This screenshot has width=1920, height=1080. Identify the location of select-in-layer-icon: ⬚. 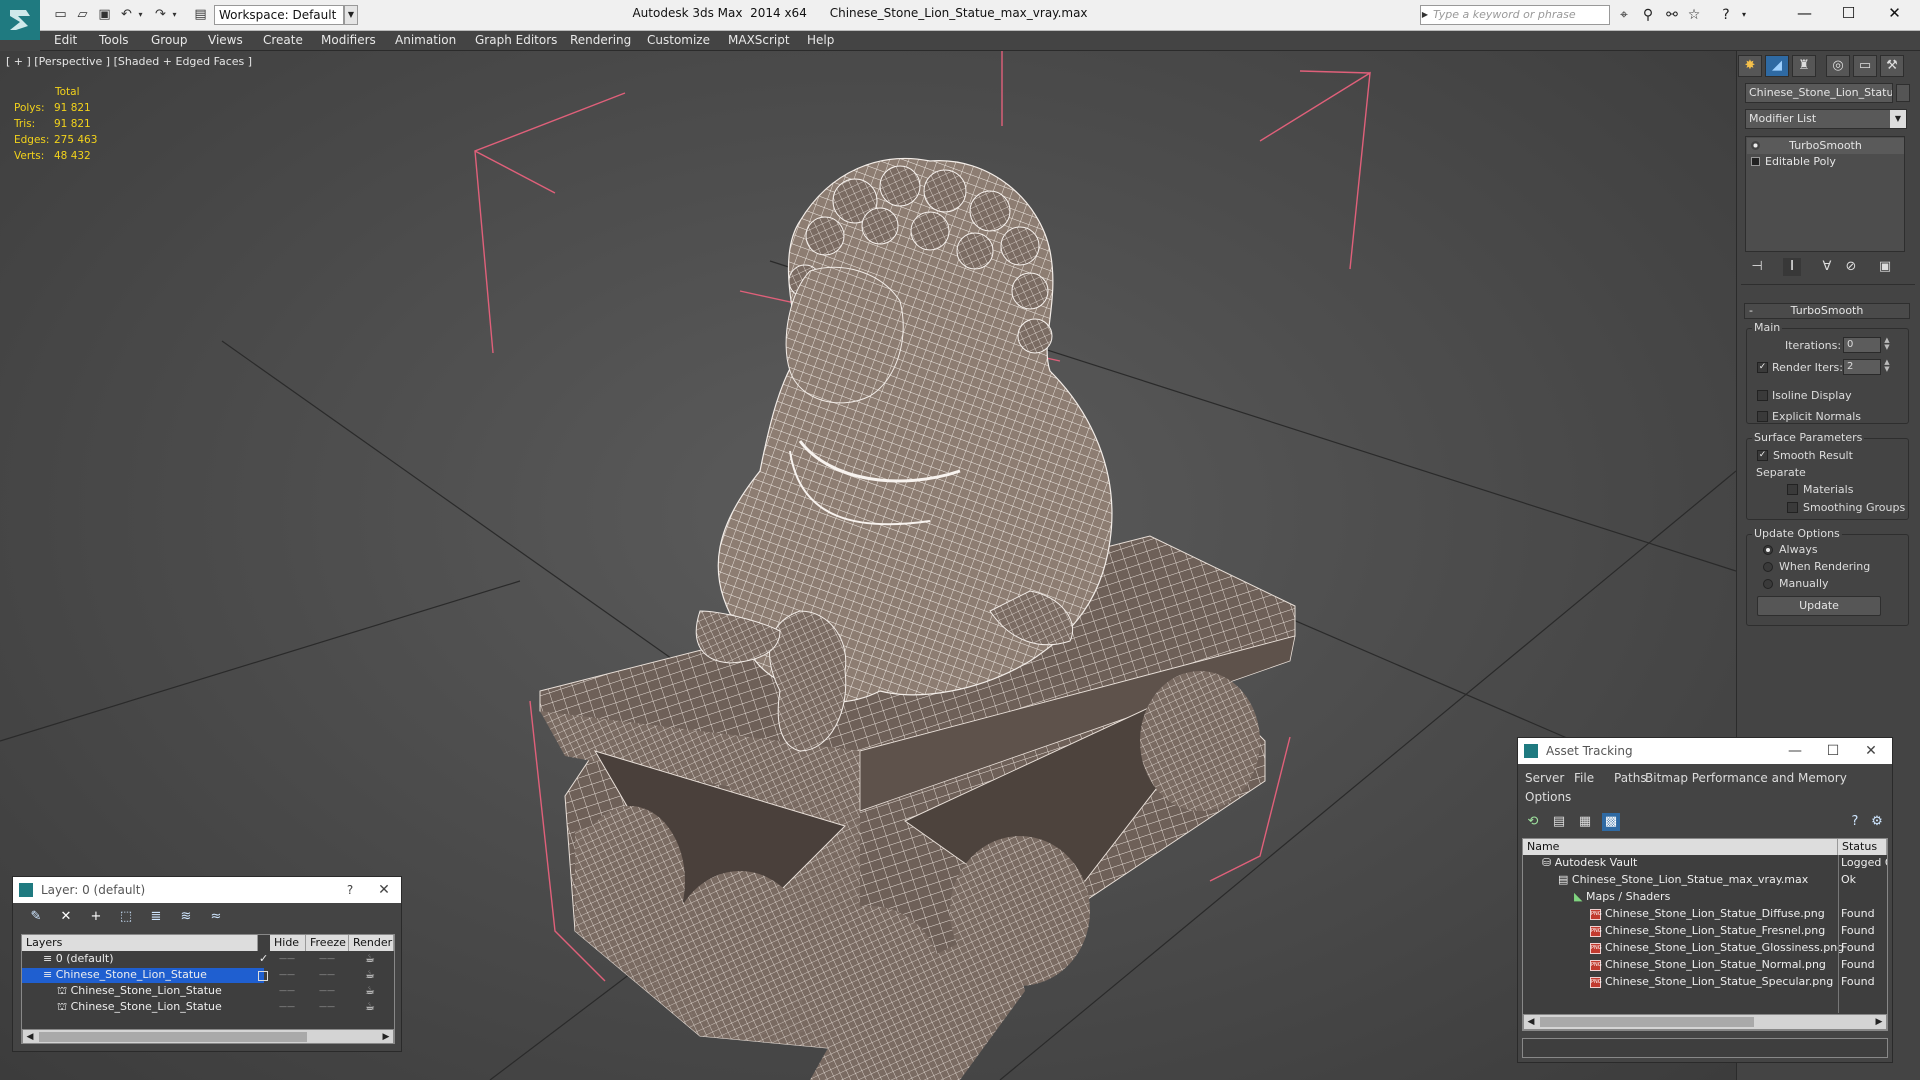
(126, 917).